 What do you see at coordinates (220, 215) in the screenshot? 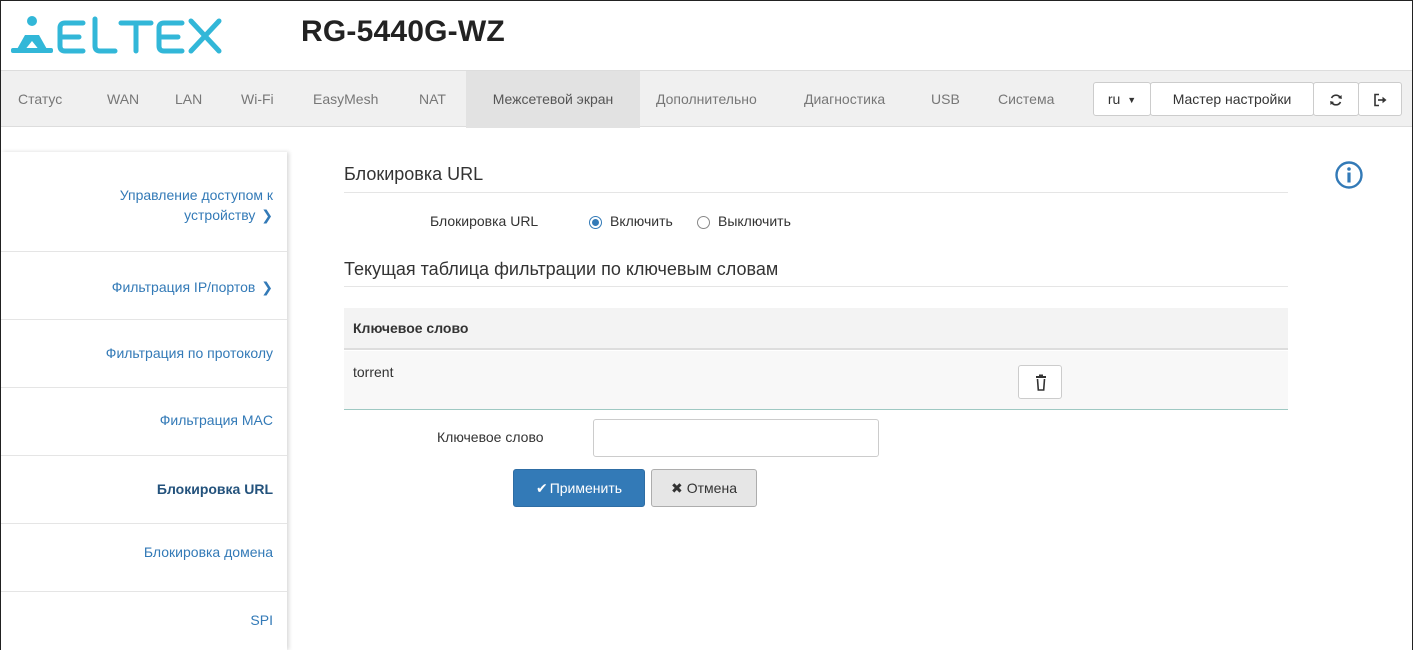
I see `sidebar-item-label: устройству` at bounding box center [220, 215].